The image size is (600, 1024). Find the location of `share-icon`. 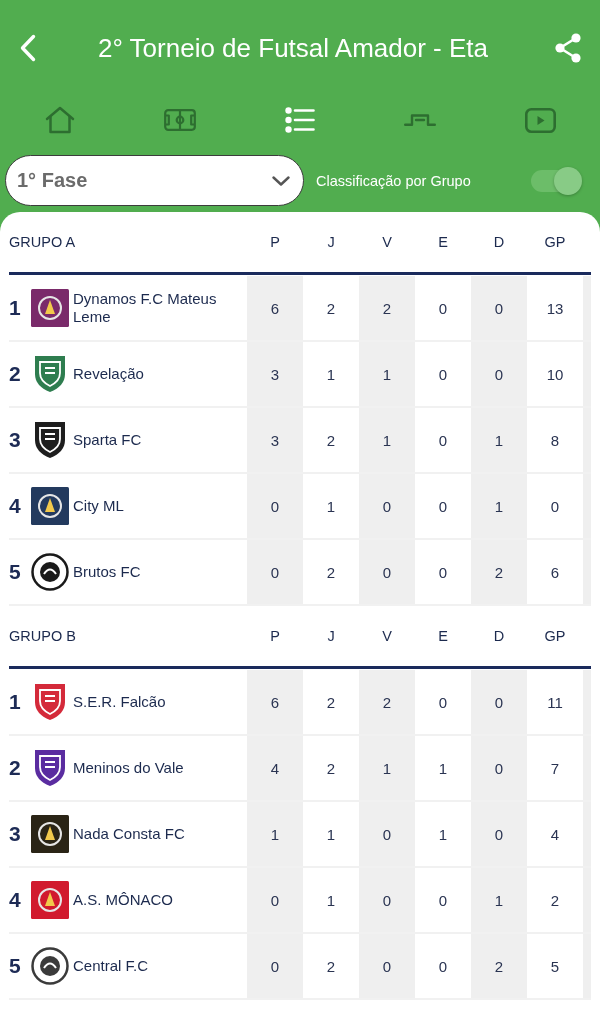

share-icon is located at coordinates (568, 48).